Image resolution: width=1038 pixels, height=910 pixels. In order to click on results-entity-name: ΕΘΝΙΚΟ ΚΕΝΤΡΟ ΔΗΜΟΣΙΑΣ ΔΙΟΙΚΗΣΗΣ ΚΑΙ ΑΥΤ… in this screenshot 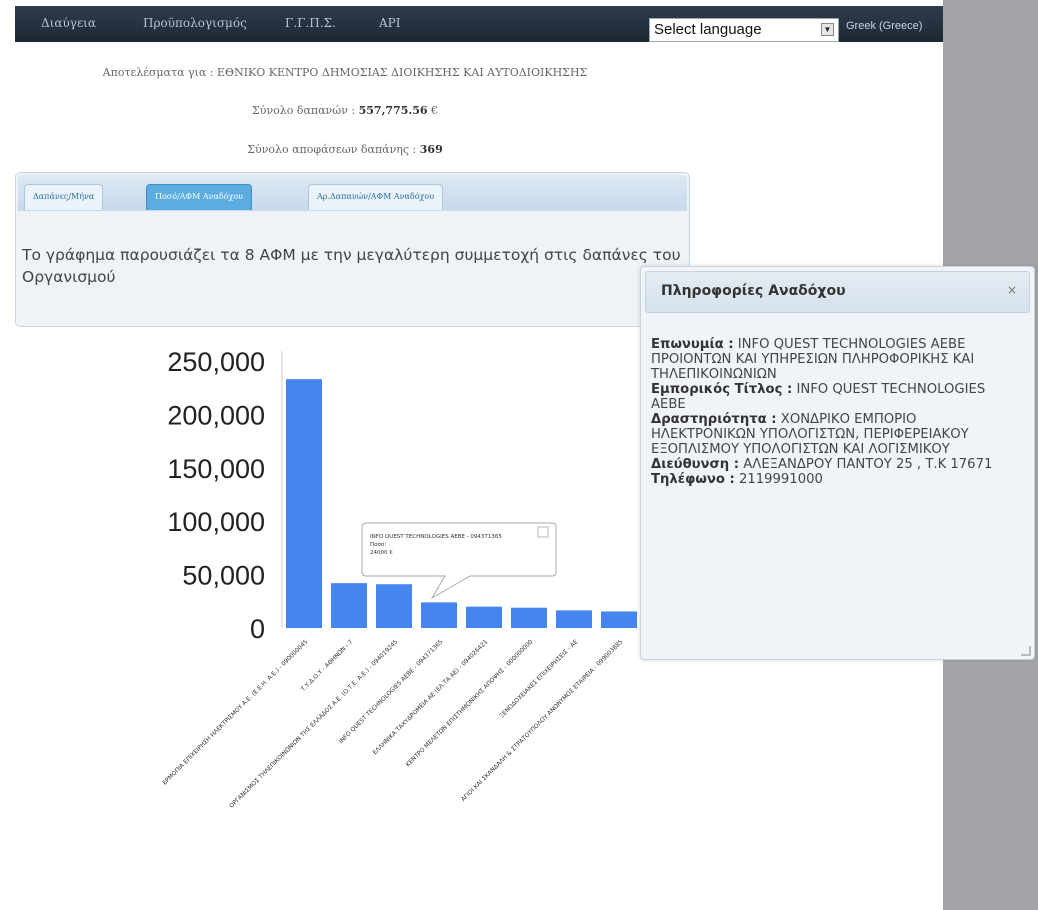, I will do `click(402, 72)`.